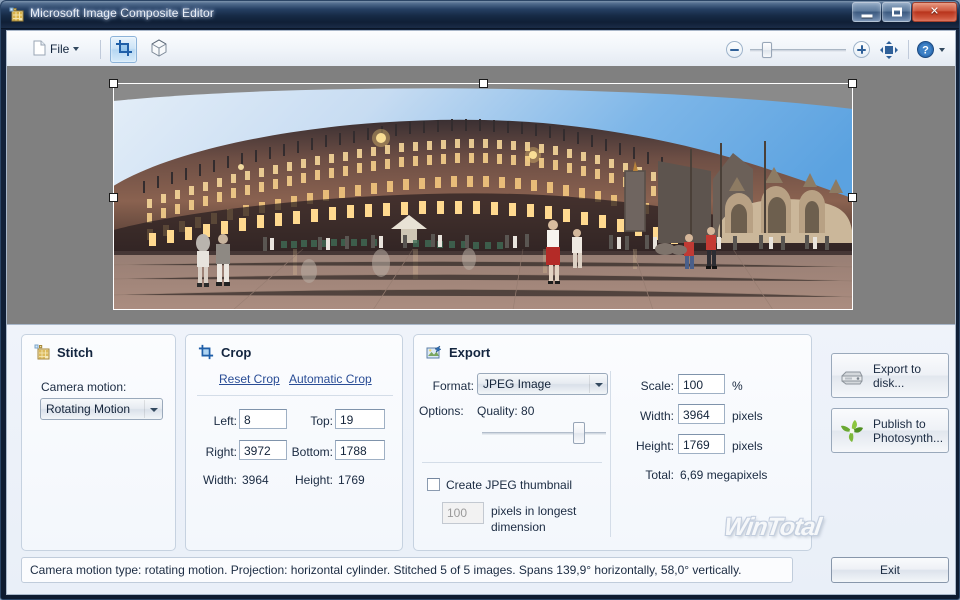 This screenshot has height=600, width=960. What do you see at coordinates (852, 431) in the screenshot?
I see `photosynth-leaf-icon` at bounding box center [852, 431].